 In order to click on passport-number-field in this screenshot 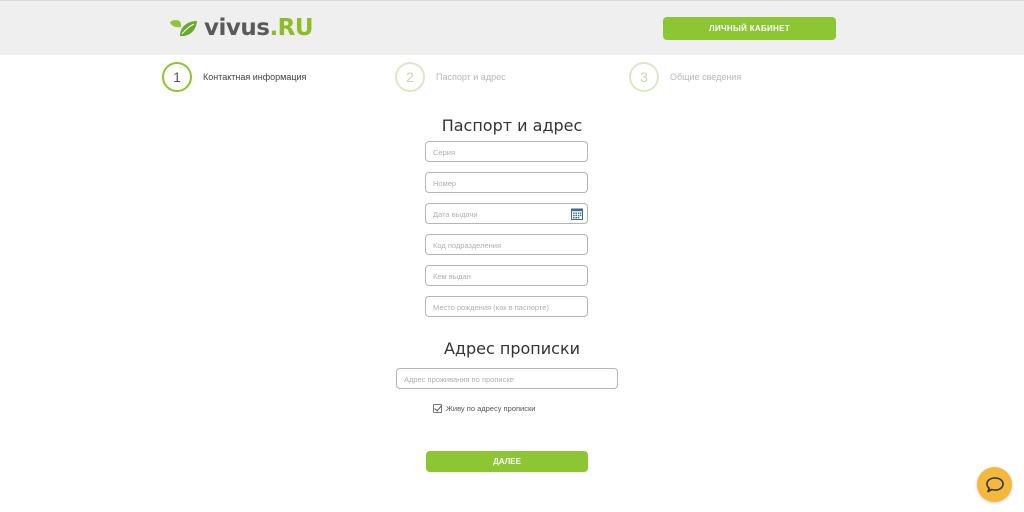, I will do `click(506, 182)`.